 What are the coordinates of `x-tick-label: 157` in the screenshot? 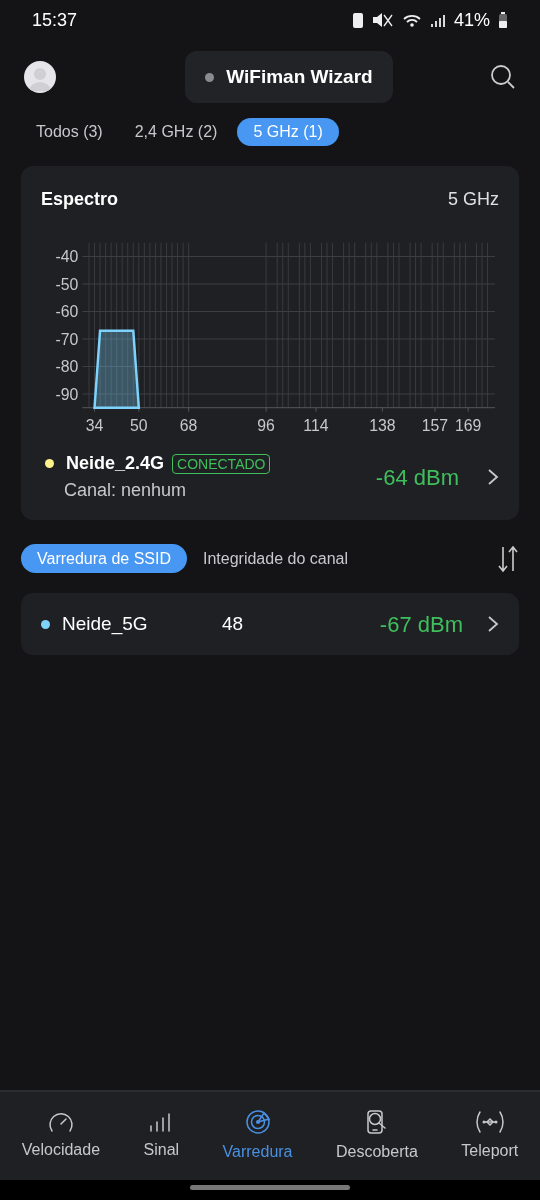 It's located at (435, 426).